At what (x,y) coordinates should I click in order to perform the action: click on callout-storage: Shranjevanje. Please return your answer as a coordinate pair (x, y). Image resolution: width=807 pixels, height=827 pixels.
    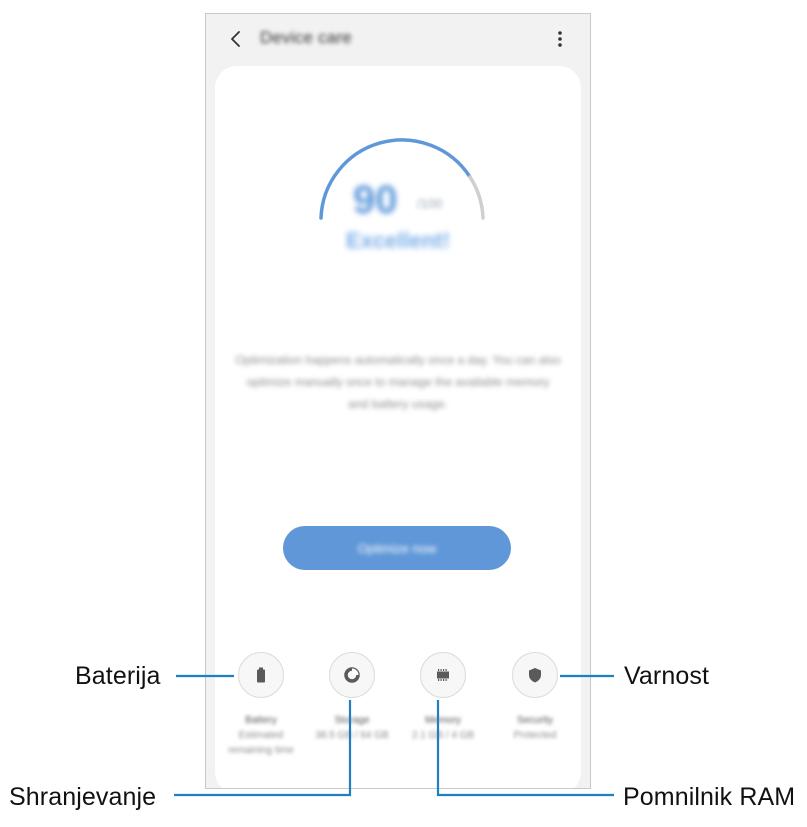
    Looking at the image, I should click on (83, 797).